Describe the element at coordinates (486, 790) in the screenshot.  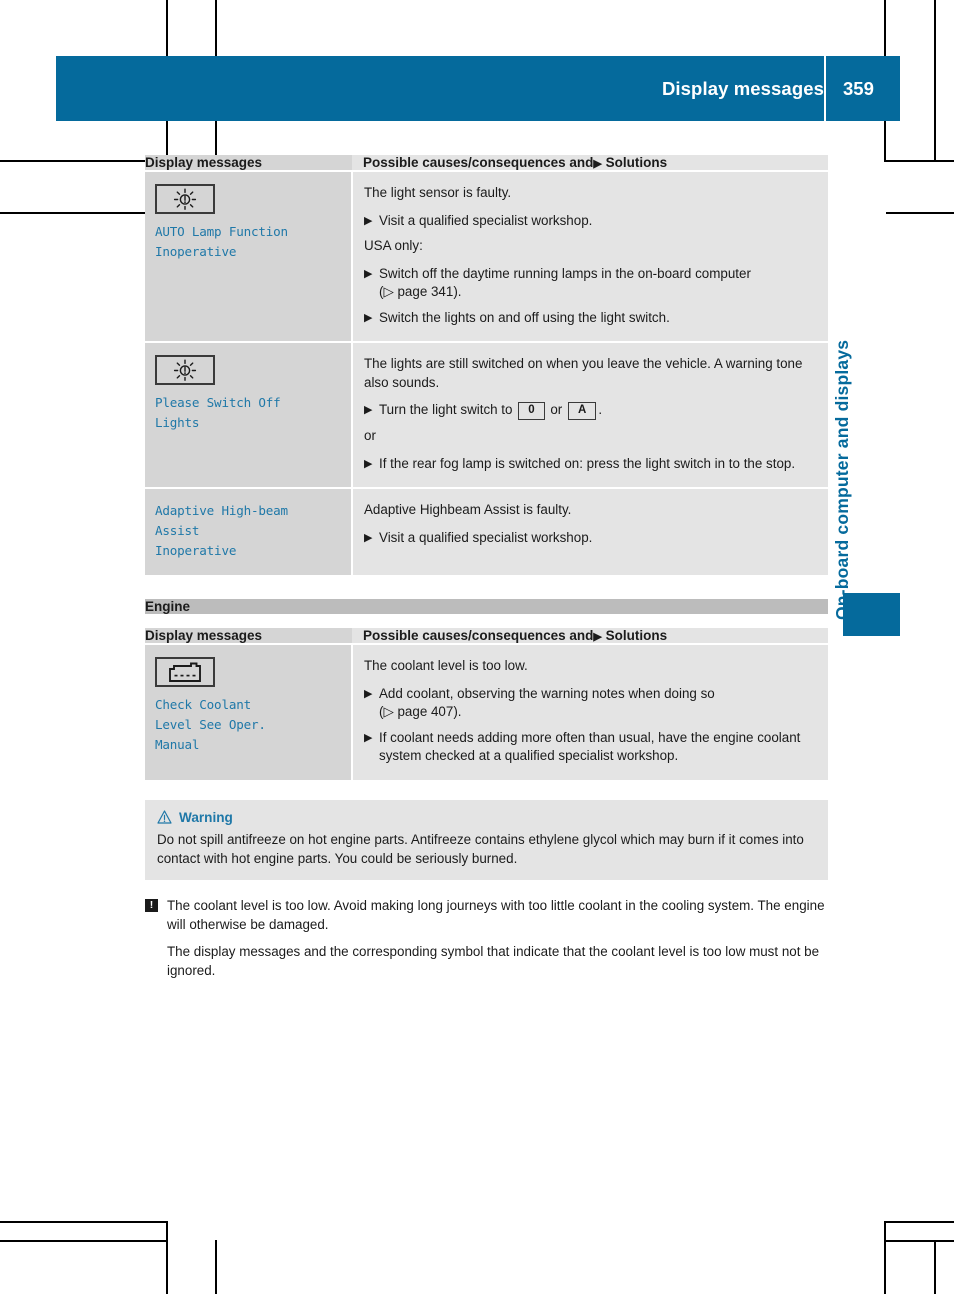
I see `warning-gap` at that location.